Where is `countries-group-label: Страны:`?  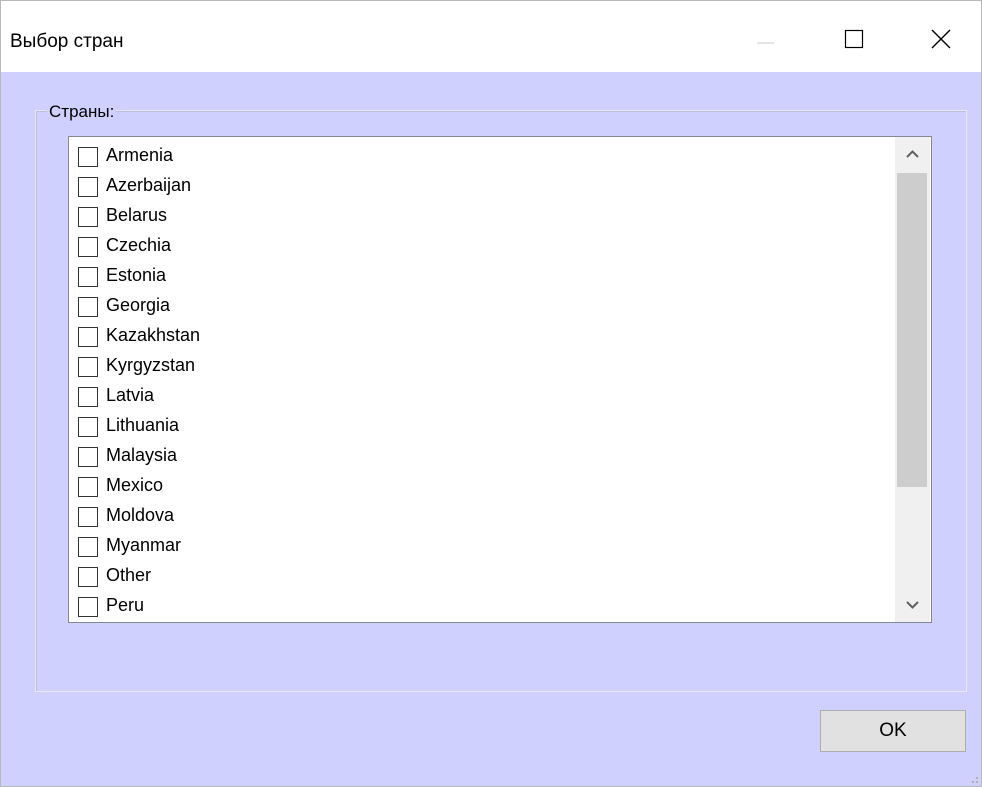
countries-group-label: Страны: is located at coordinates (82, 112).